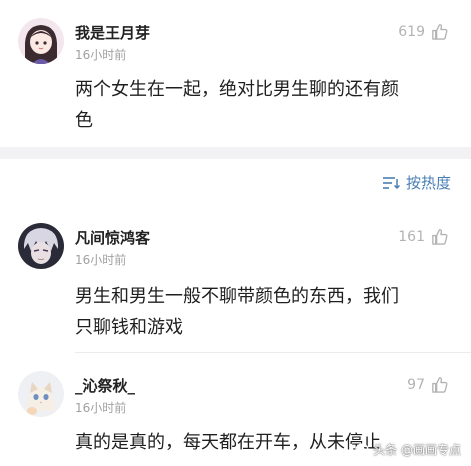  What do you see at coordinates (391, 182) in the screenshot?
I see `sort-icon` at bounding box center [391, 182].